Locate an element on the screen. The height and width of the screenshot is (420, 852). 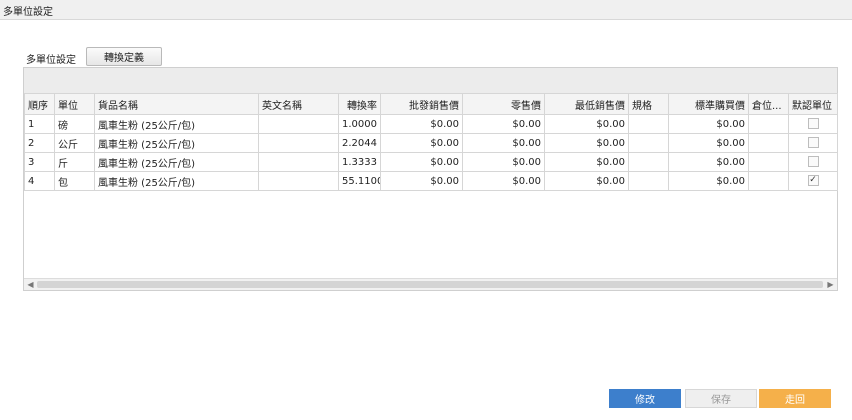
grid-group-band is located at coordinates (430, 80).